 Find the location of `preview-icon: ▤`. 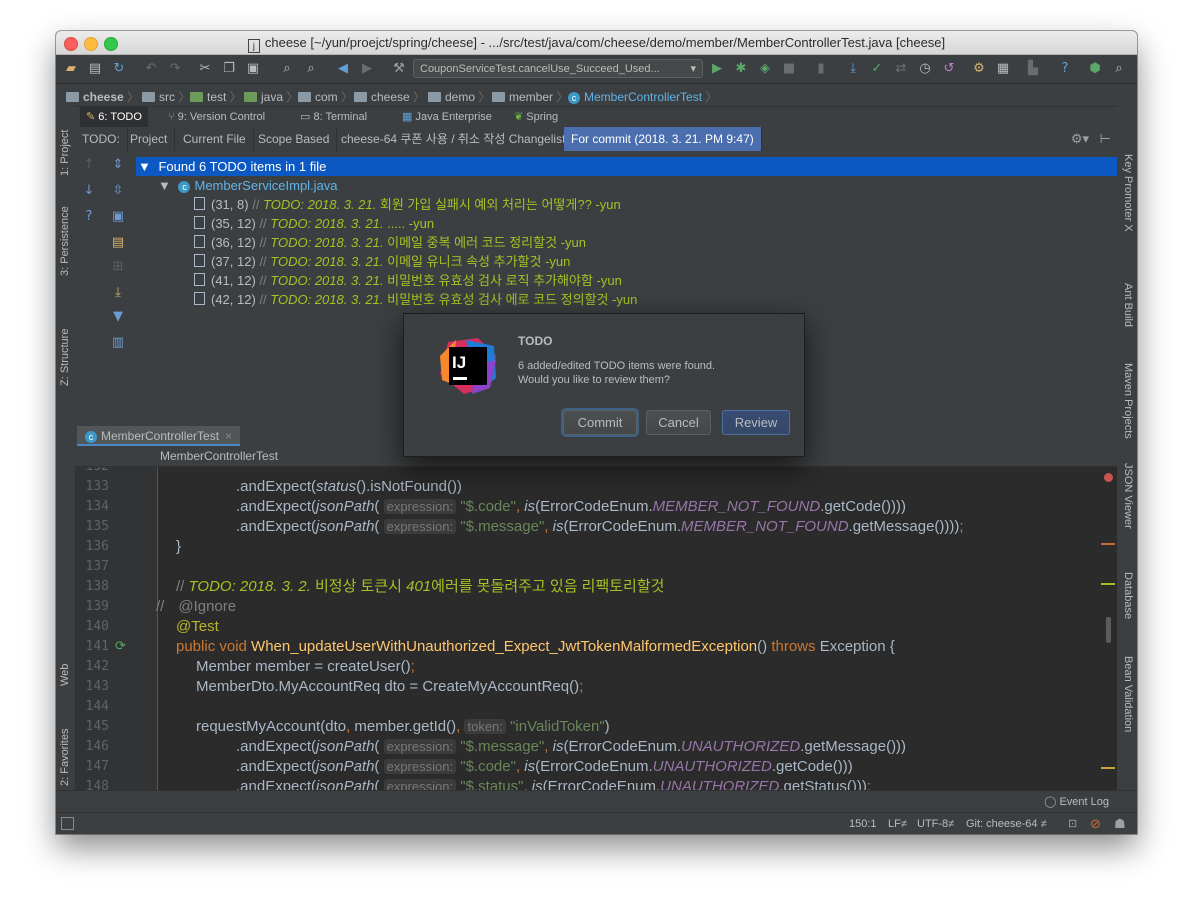

preview-icon: ▤ is located at coordinates (118, 243).